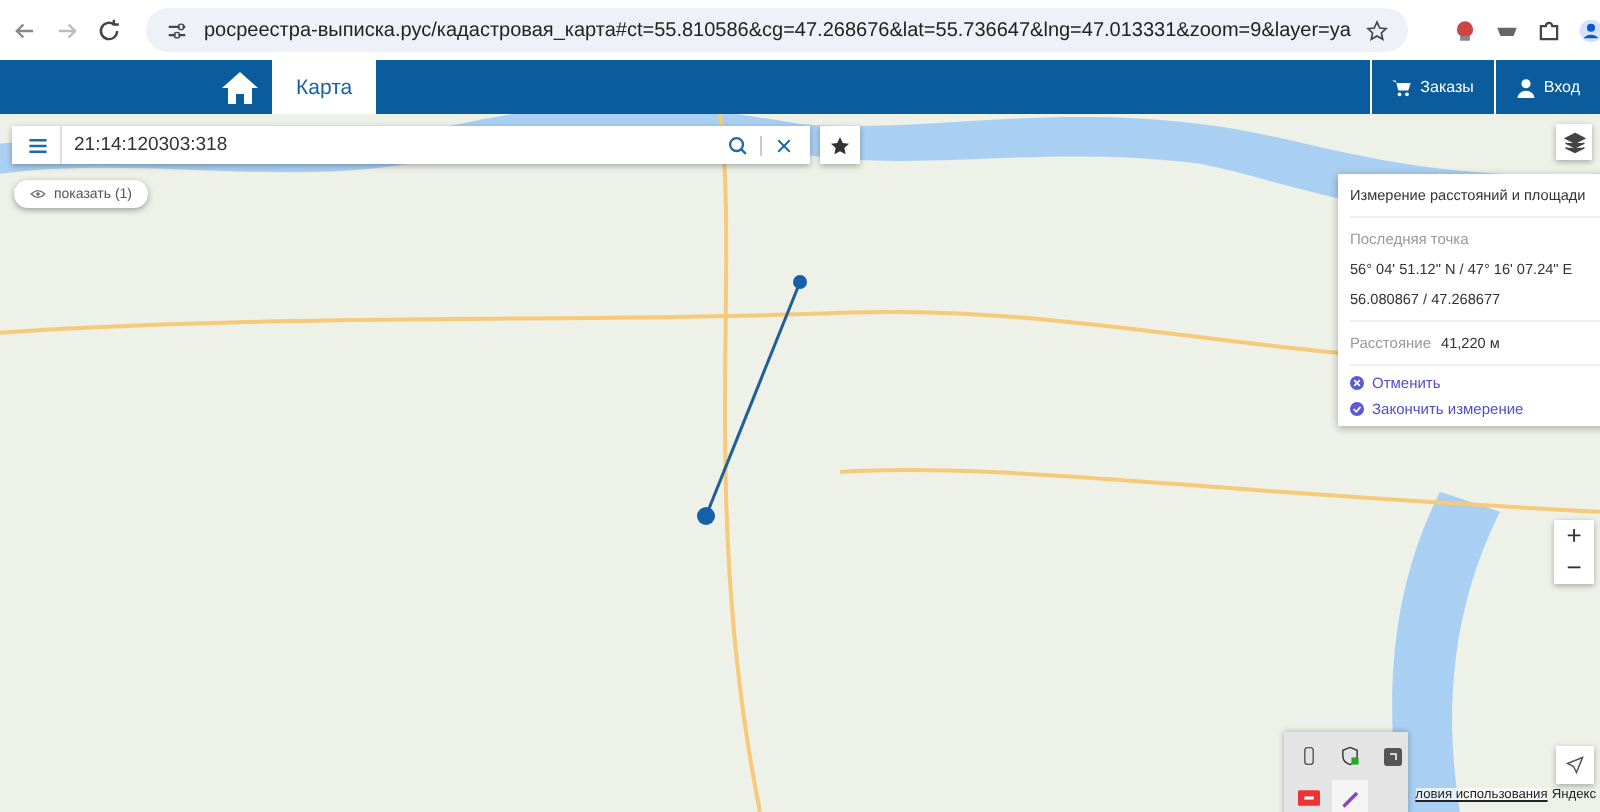  Describe the element at coordinates (1377, 30) in the screenshot. I see `bookmark-star-icon` at that location.